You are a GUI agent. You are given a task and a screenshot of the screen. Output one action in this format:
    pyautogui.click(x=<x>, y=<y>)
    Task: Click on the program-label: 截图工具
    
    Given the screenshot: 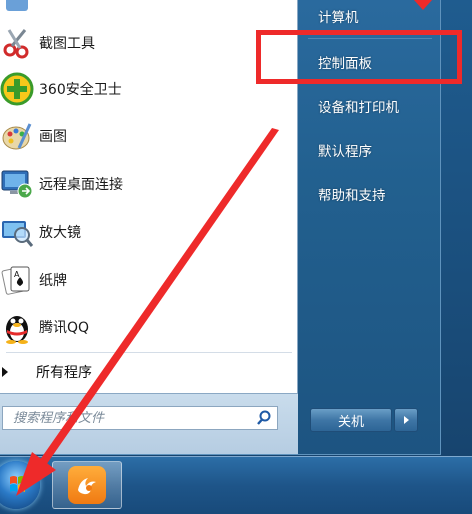 What is the action you would take?
    pyautogui.click(x=67, y=44)
    